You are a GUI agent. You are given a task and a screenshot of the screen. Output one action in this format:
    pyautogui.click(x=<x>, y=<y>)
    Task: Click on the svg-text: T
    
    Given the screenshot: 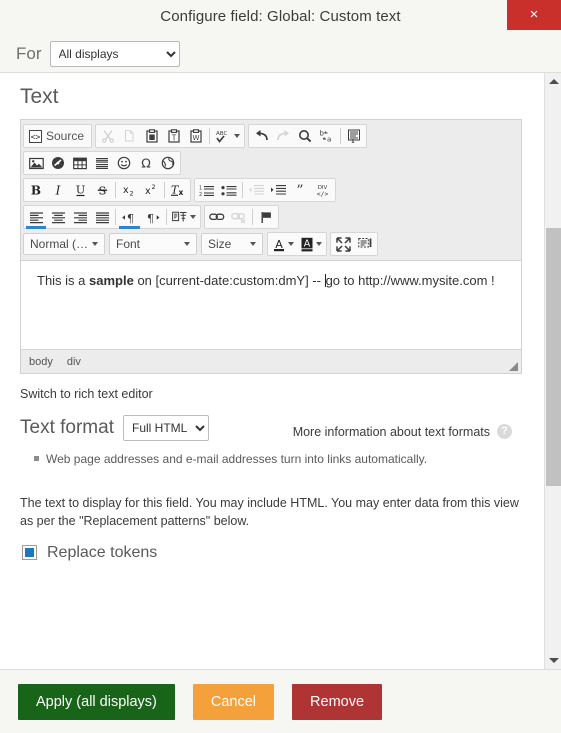 What is the action you would take?
    pyautogui.click(x=174, y=137)
    